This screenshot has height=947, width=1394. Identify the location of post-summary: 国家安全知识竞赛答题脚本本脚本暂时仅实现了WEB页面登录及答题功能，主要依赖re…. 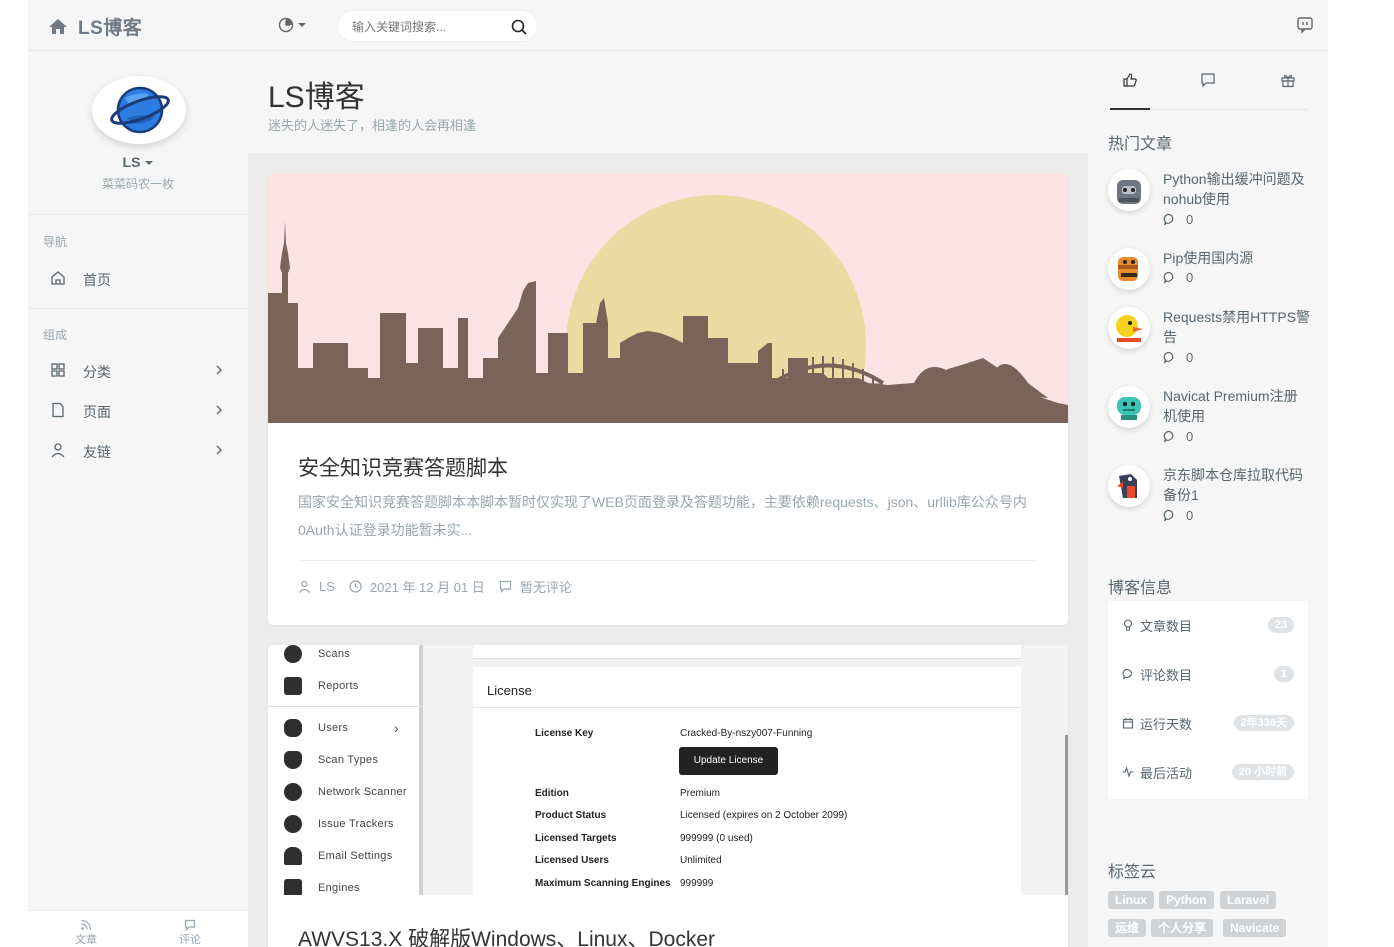
(662, 516).